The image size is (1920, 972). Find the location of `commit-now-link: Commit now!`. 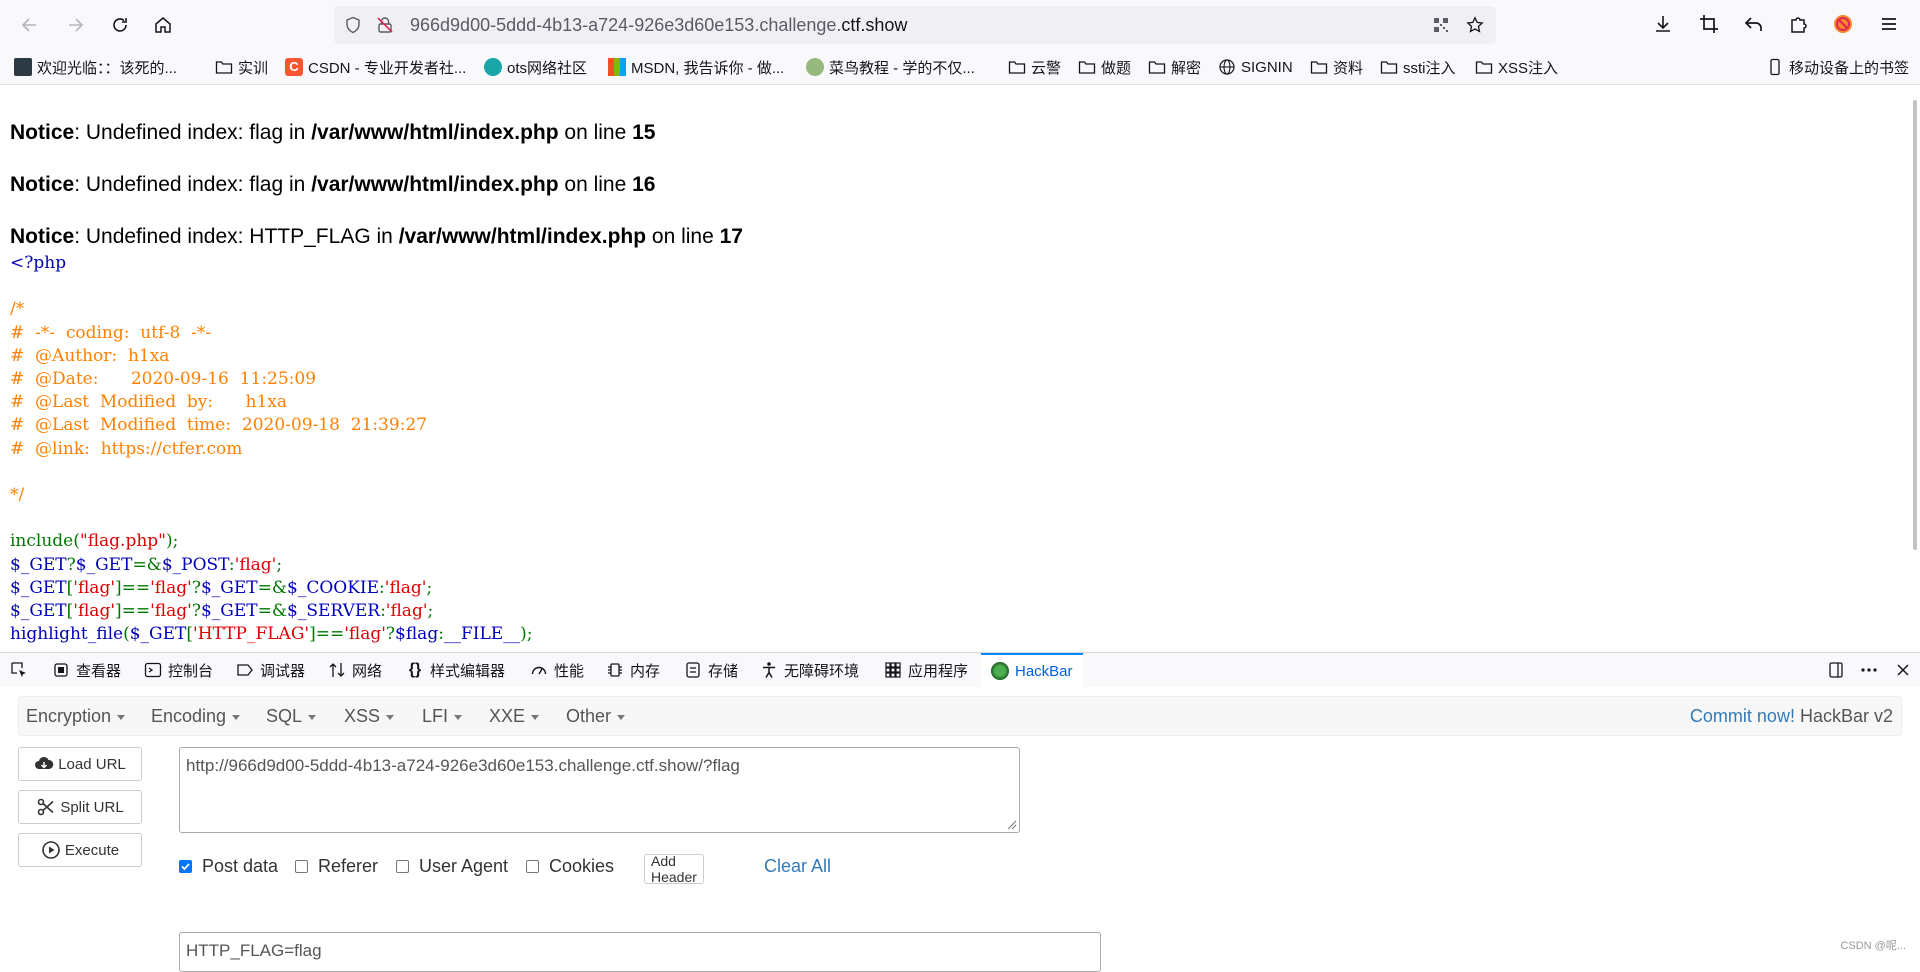

commit-now-link: Commit now! is located at coordinates (1742, 716).